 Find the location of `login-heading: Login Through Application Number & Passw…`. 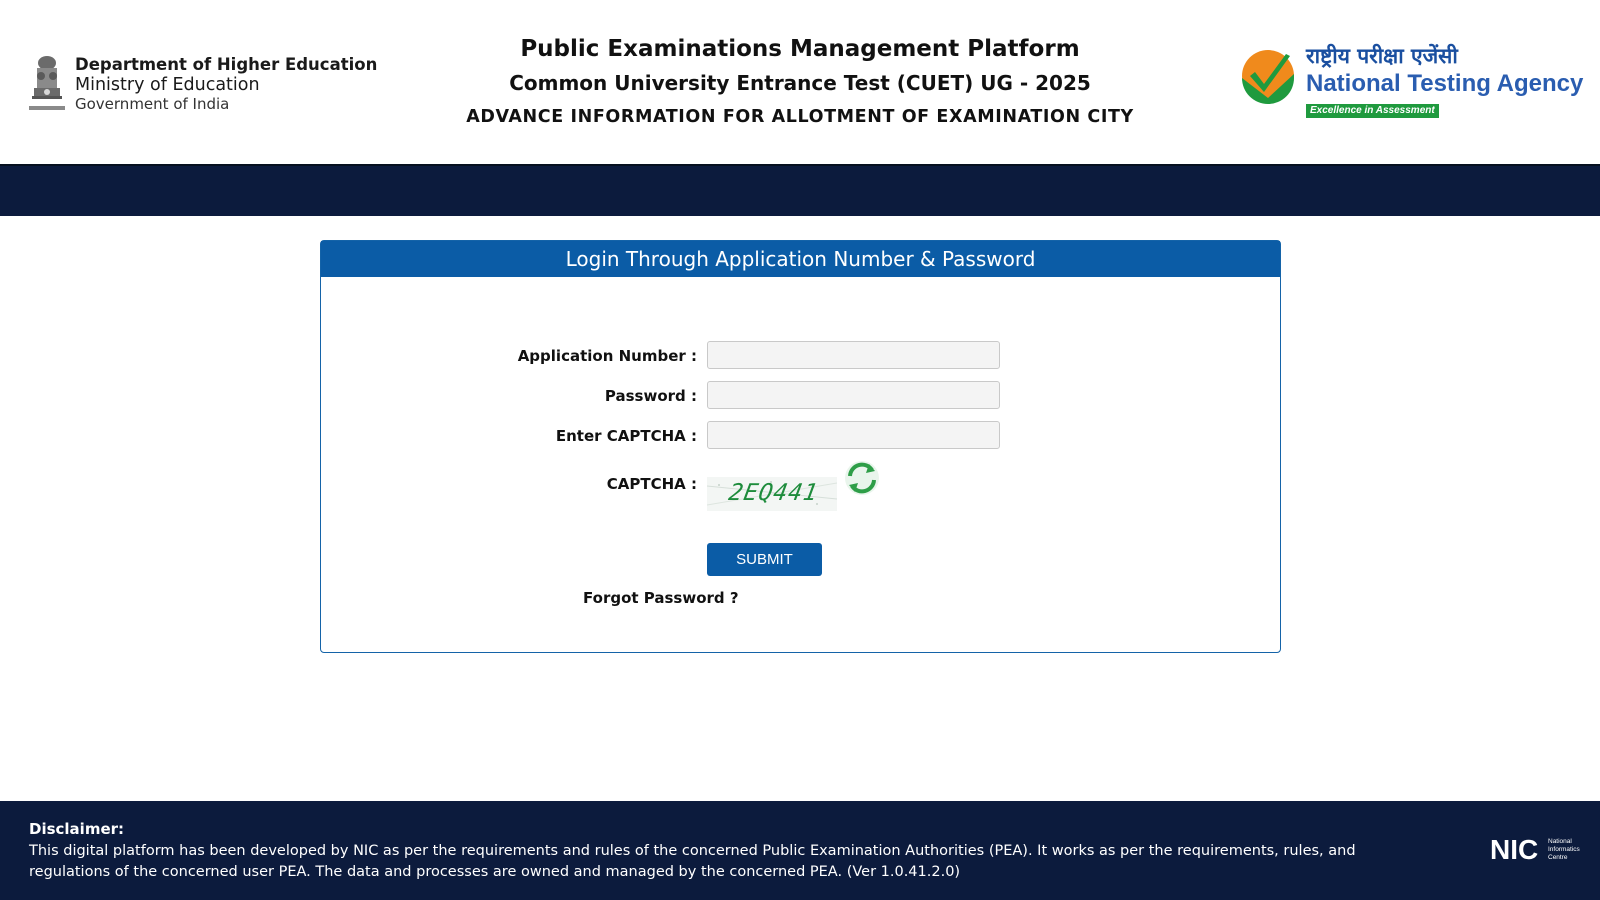

login-heading: Login Through Application Number & Passw… is located at coordinates (800, 259).